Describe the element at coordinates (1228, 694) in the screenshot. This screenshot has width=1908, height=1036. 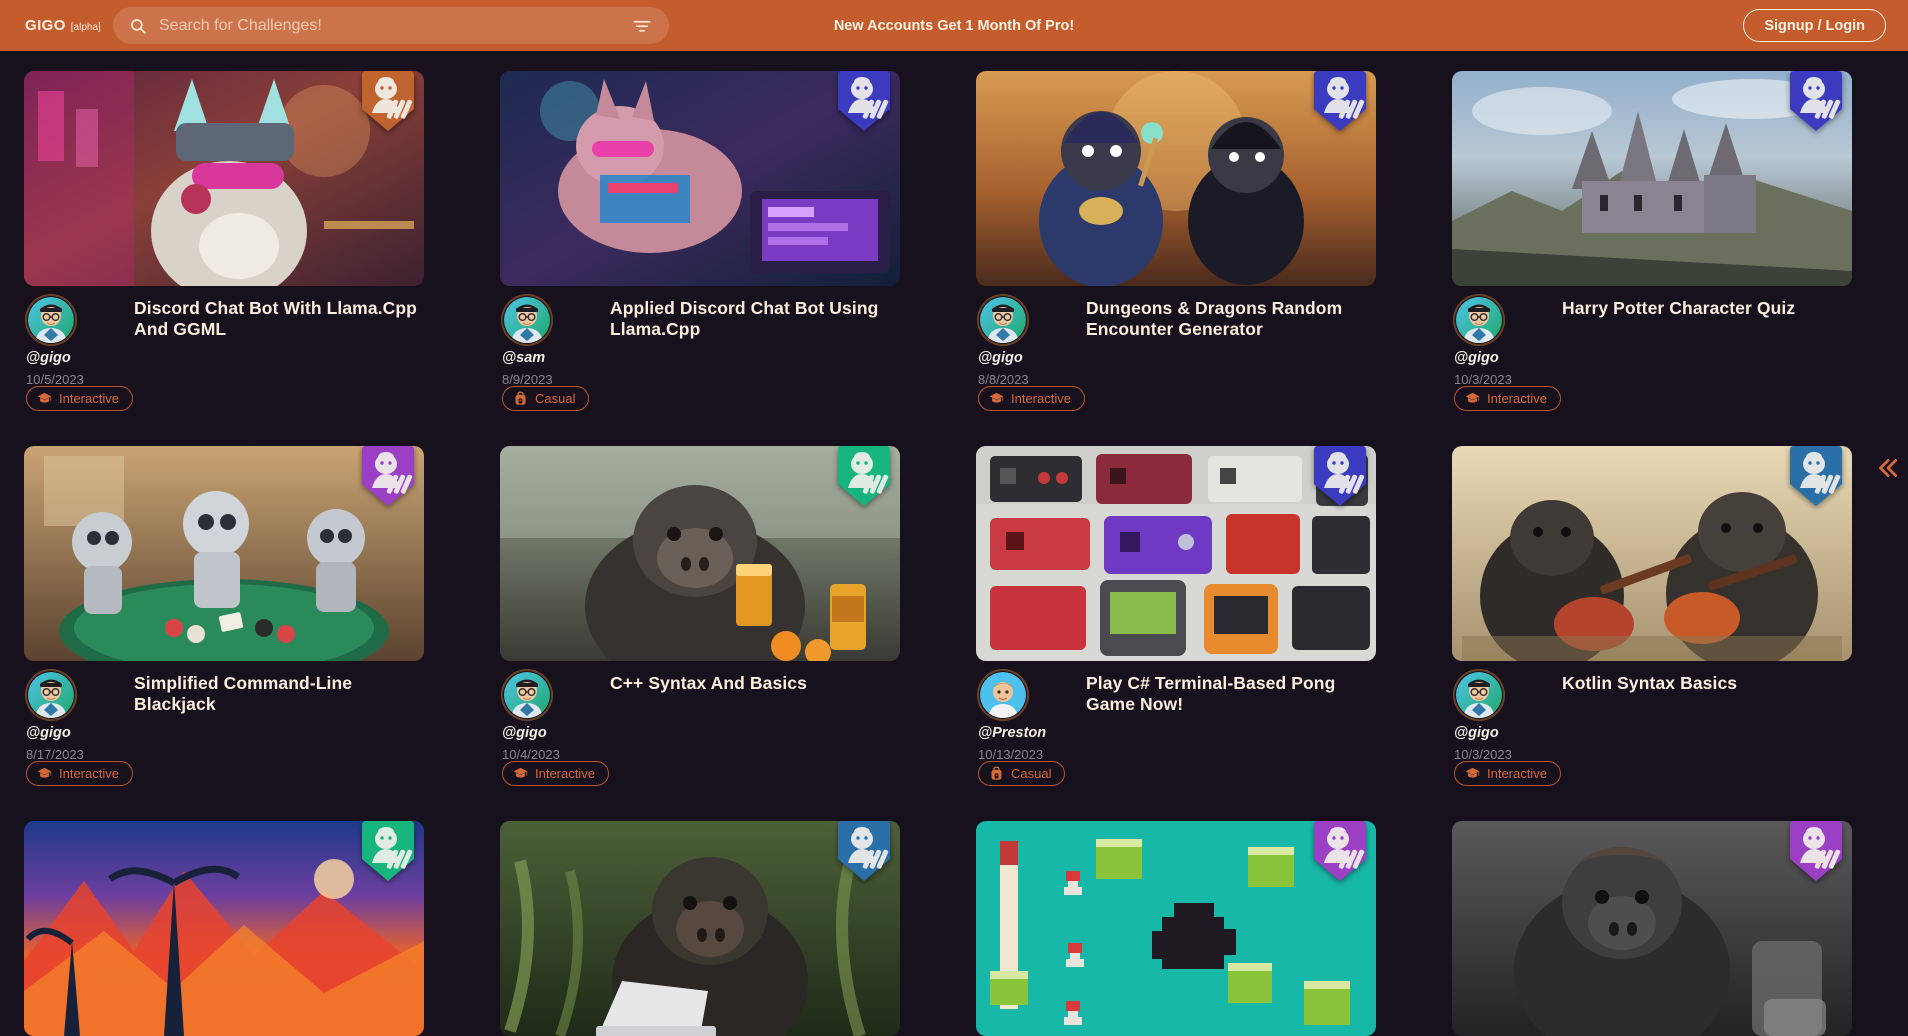
I see `card-title: Play C# Terminal-Based Pong Game Now!` at that location.